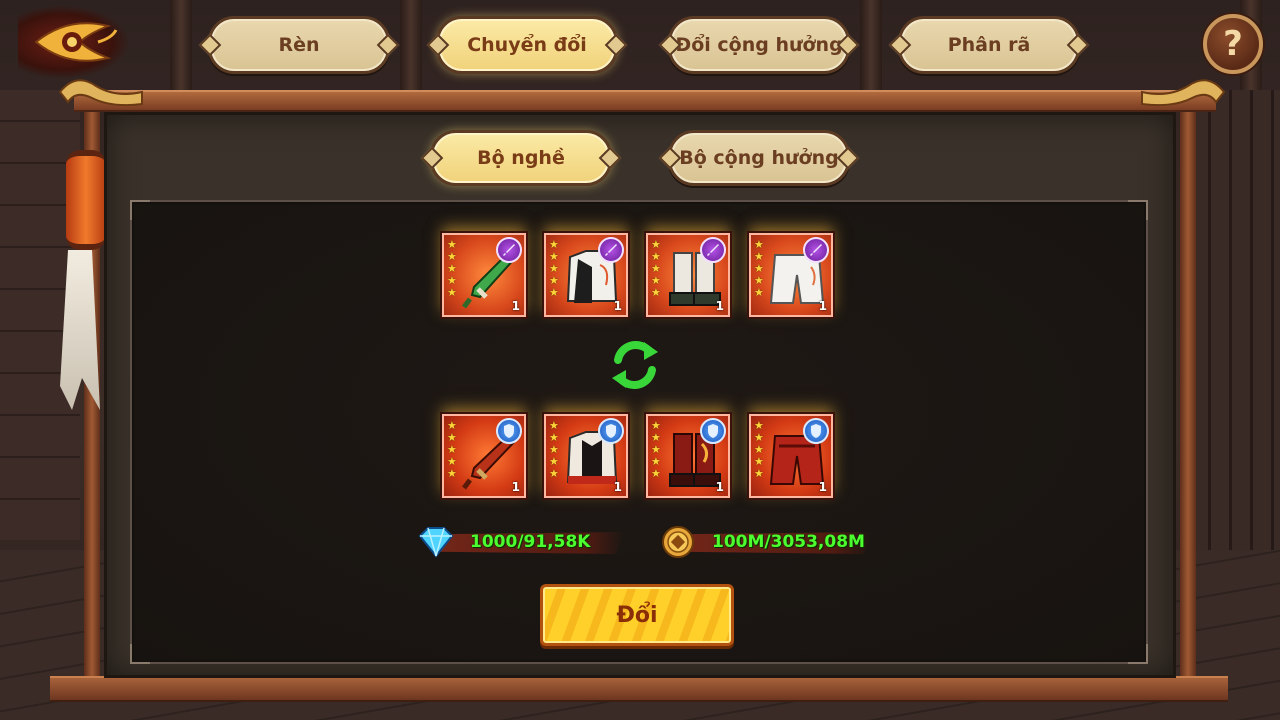 This screenshot has width=1280, height=720. Describe the element at coordinates (100, 93) in the screenshot. I see `frame-ornament-left` at that location.